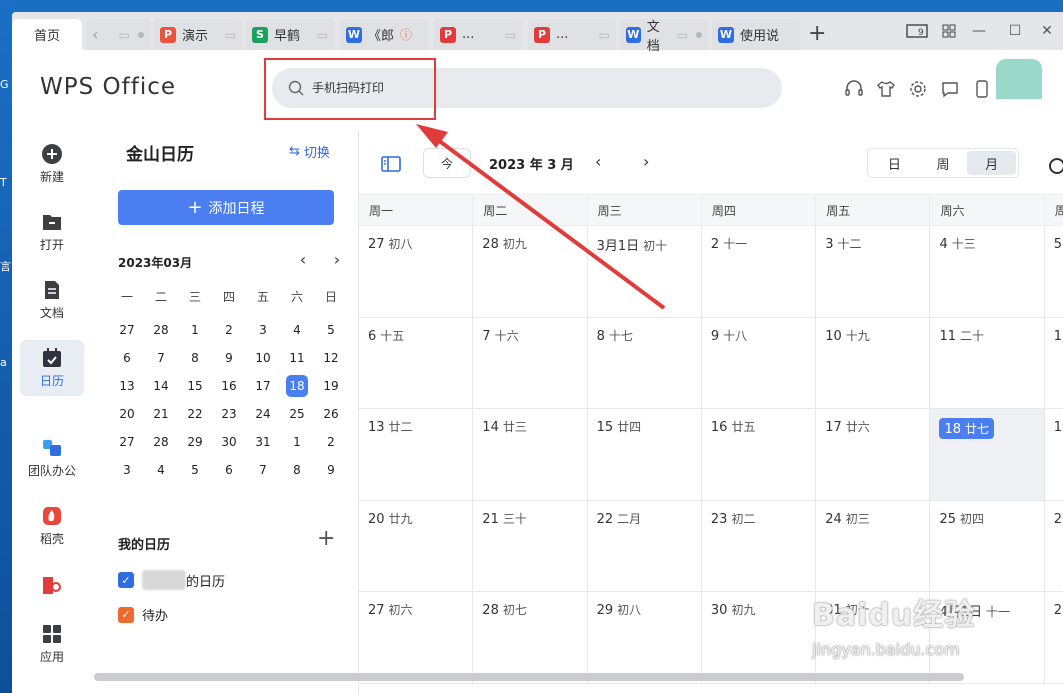 The height and width of the screenshot is (693, 1063). What do you see at coordinates (297, 386) in the screenshot?
I see `mini-day-today: 18` at bounding box center [297, 386].